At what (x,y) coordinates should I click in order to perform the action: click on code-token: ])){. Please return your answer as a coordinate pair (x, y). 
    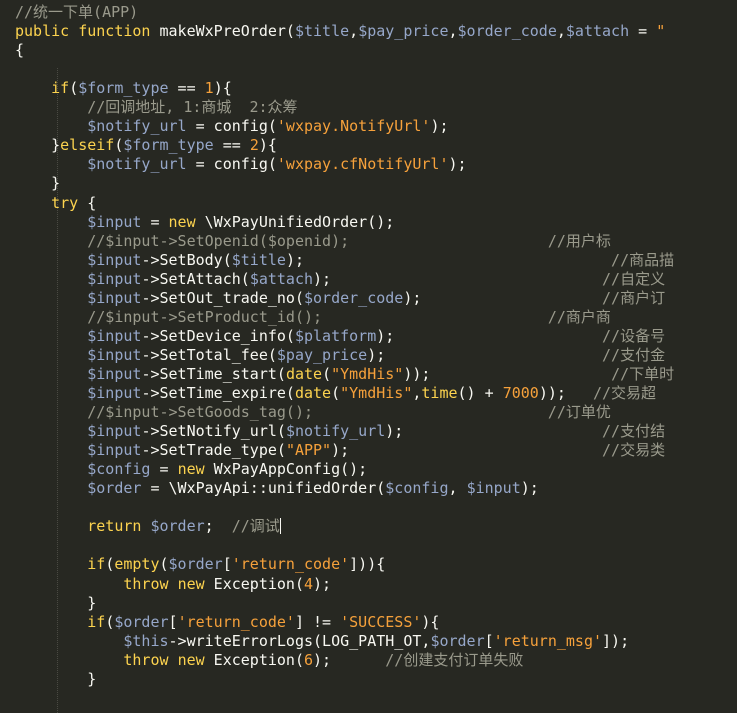
    Looking at the image, I should click on (367, 564).